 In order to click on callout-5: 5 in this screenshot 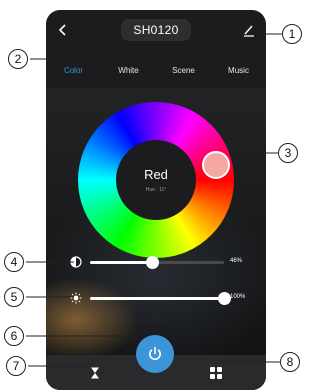, I will do `click(14, 297)`.